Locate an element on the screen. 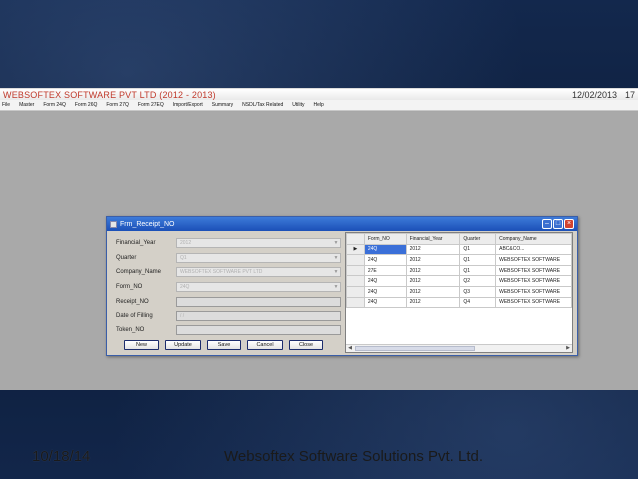 Image resolution: width=638 pixels, height=479 pixels. table-cell: Q3 is located at coordinates (478, 291).